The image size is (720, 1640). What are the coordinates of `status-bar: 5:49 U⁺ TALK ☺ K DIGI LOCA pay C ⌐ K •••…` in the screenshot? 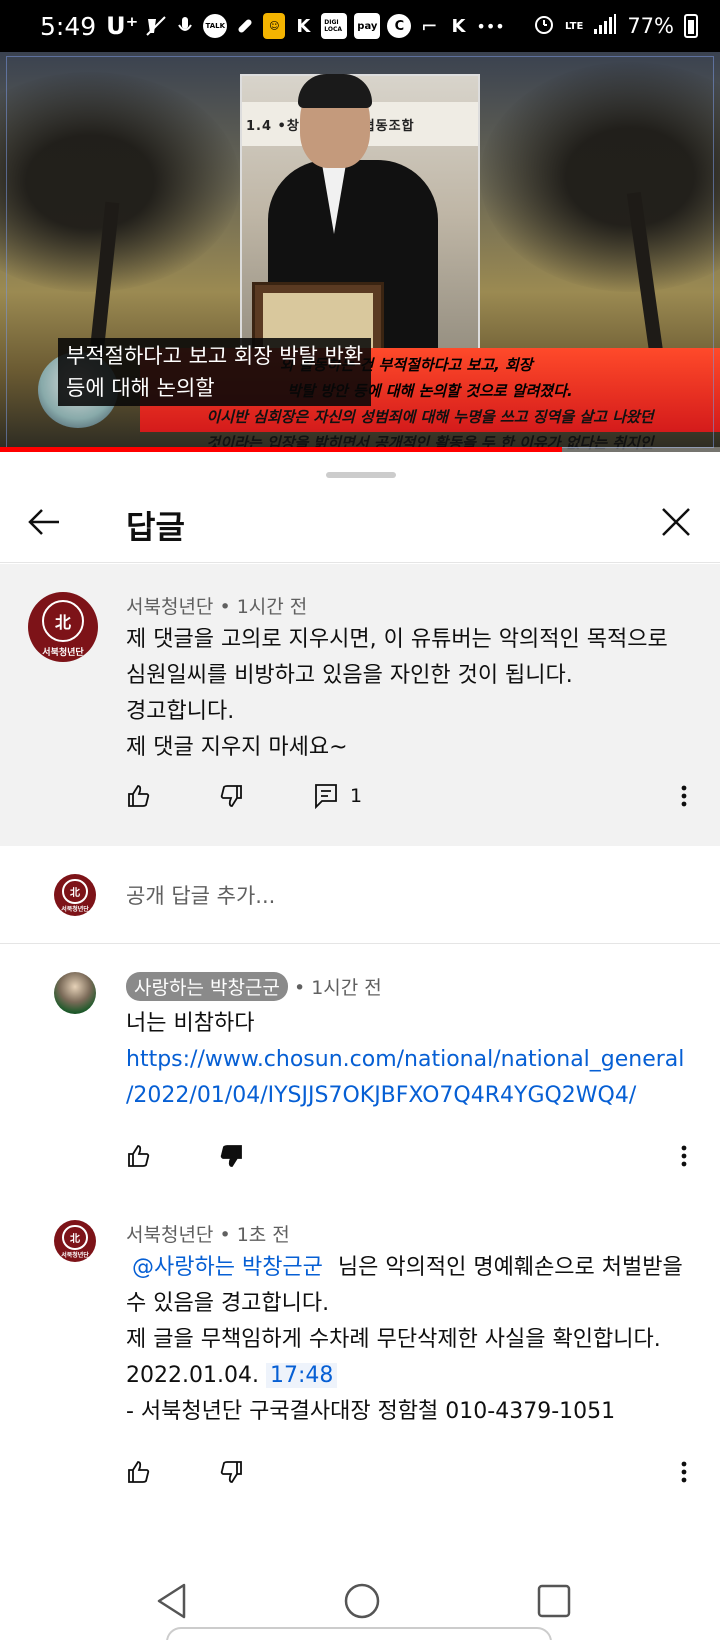 It's located at (360, 26).